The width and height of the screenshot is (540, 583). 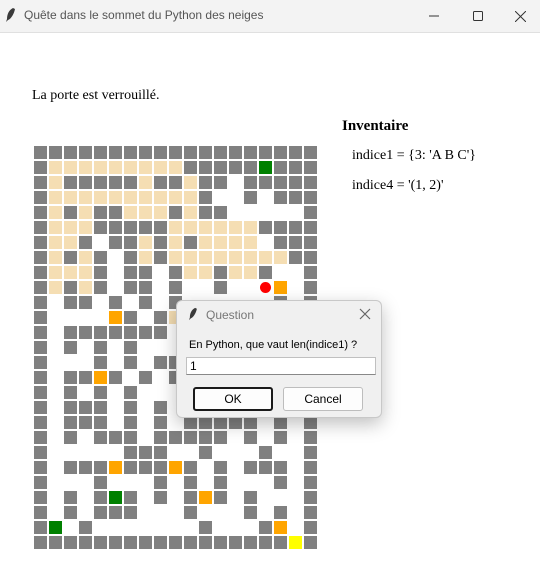 What do you see at coordinates (323, 399) in the screenshot?
I see `cancel-button: Cancel` at bounding box center [323, 399].